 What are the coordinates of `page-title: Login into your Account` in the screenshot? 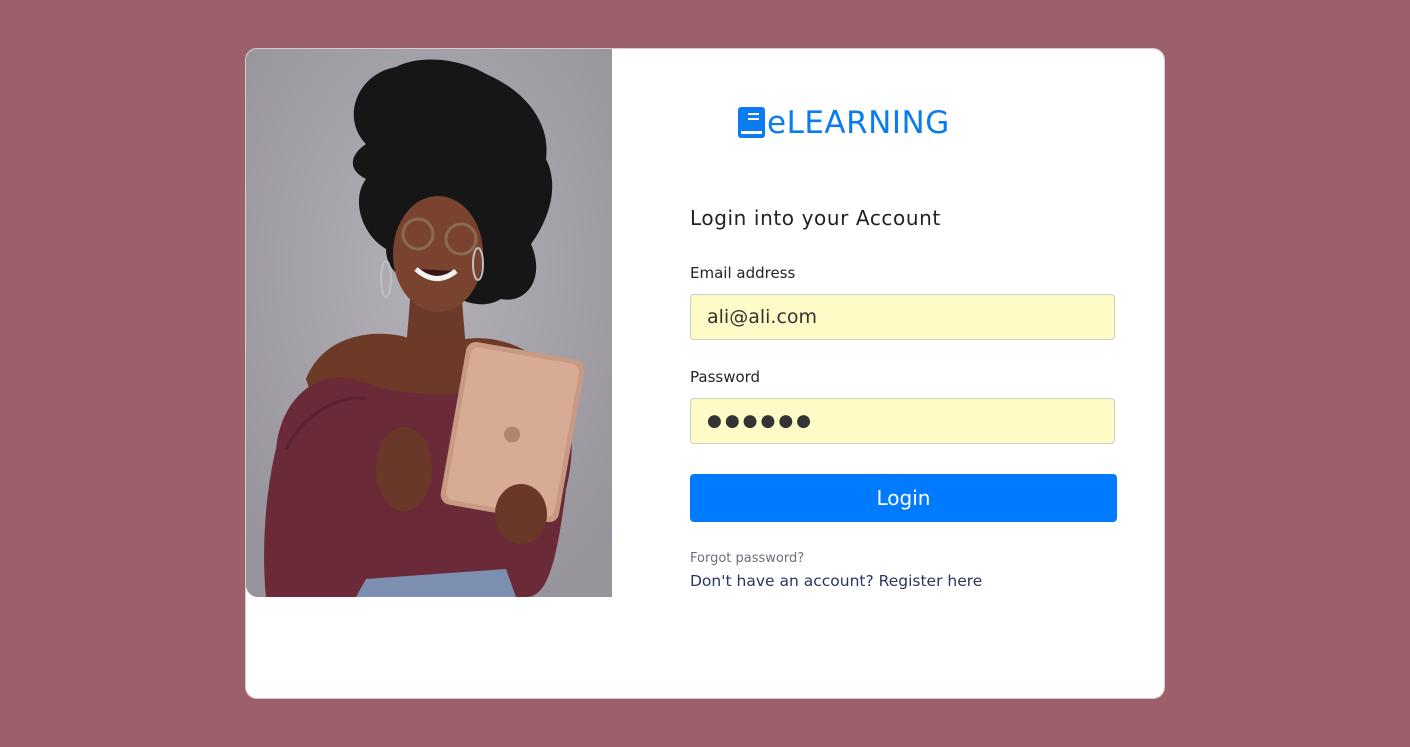 It's located at (815, 218).